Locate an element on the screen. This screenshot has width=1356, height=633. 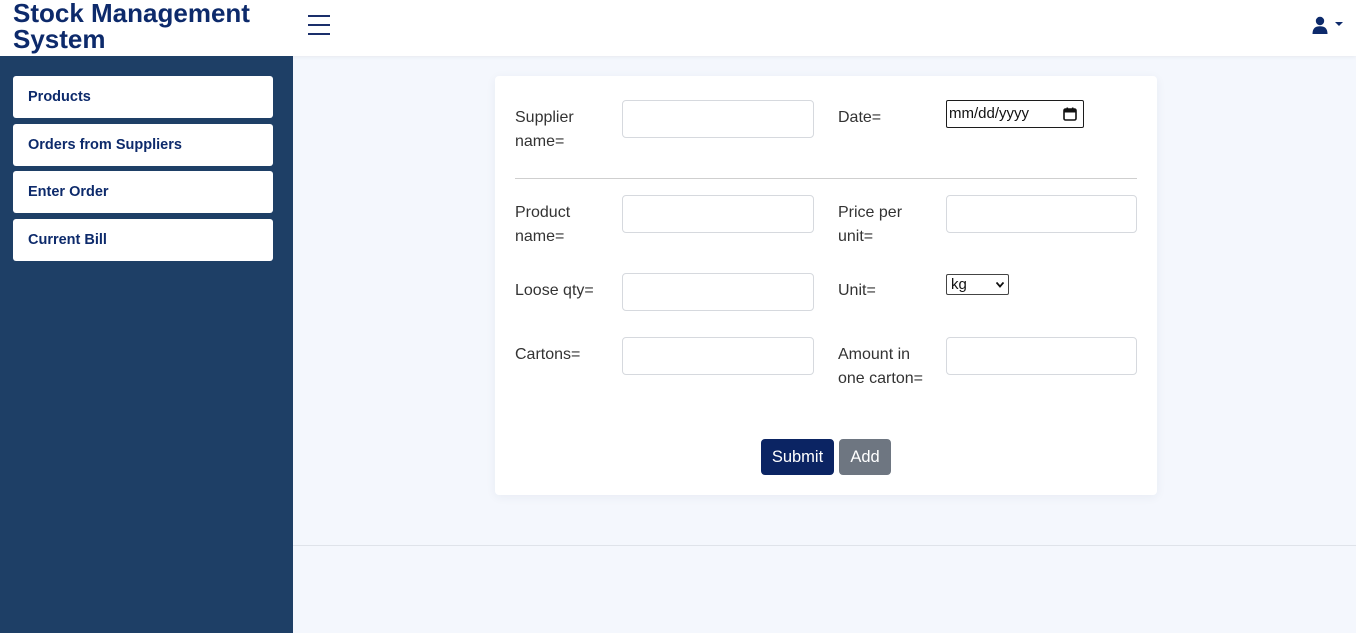
price-per-unit-label: Price per unit= is located at coordinates (870, 224).